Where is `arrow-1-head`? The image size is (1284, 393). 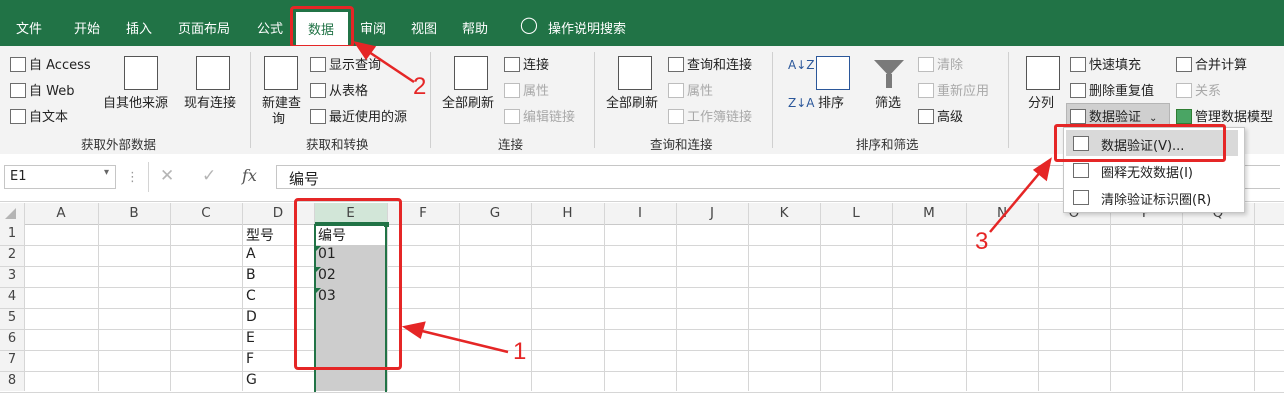
arrow-1-head is located at coordinates (413, 330).